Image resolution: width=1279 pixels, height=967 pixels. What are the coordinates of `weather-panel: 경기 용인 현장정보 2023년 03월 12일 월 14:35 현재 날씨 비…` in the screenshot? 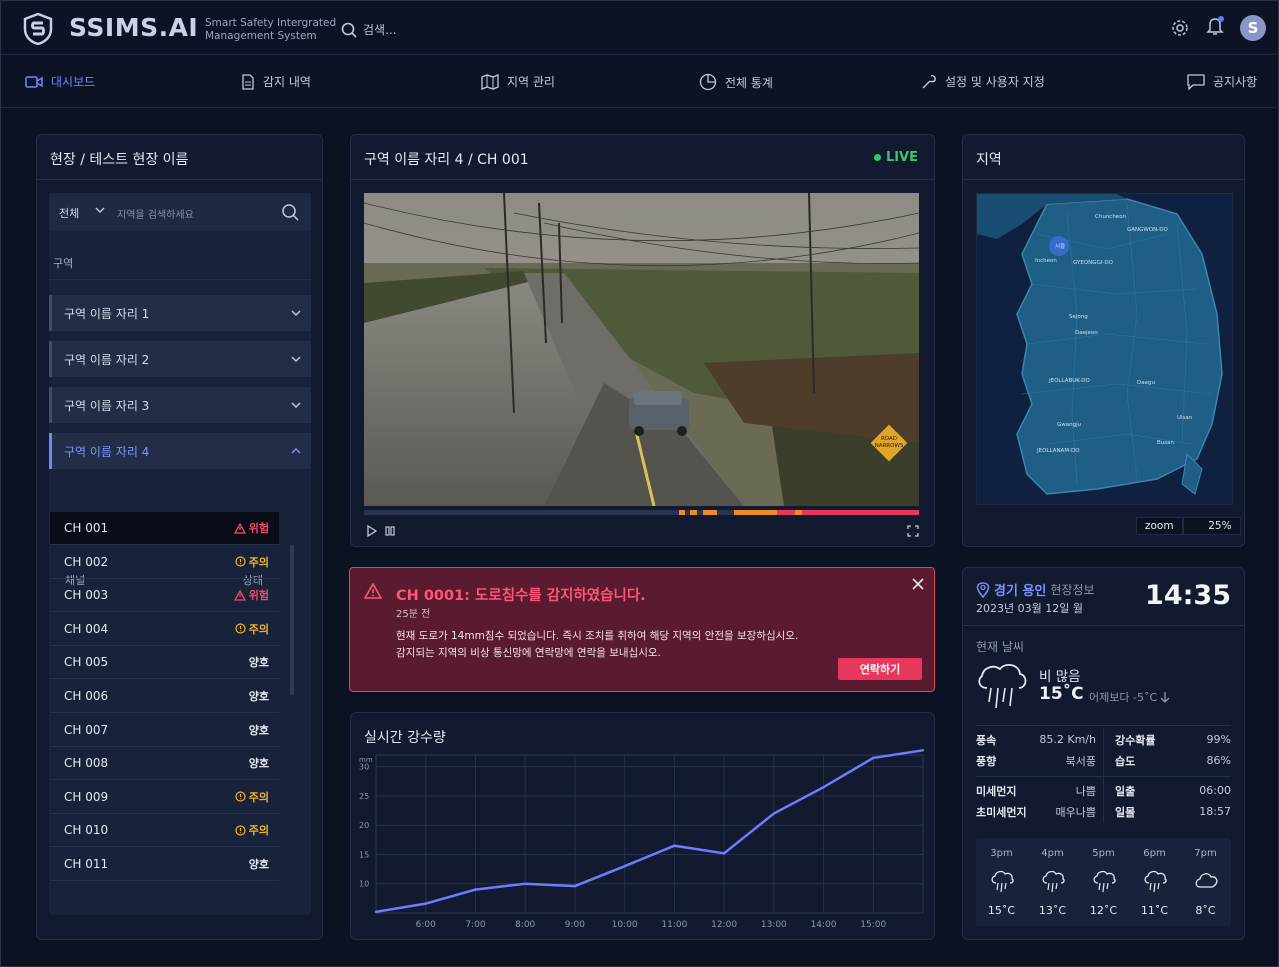 It's located at (1103, 753).